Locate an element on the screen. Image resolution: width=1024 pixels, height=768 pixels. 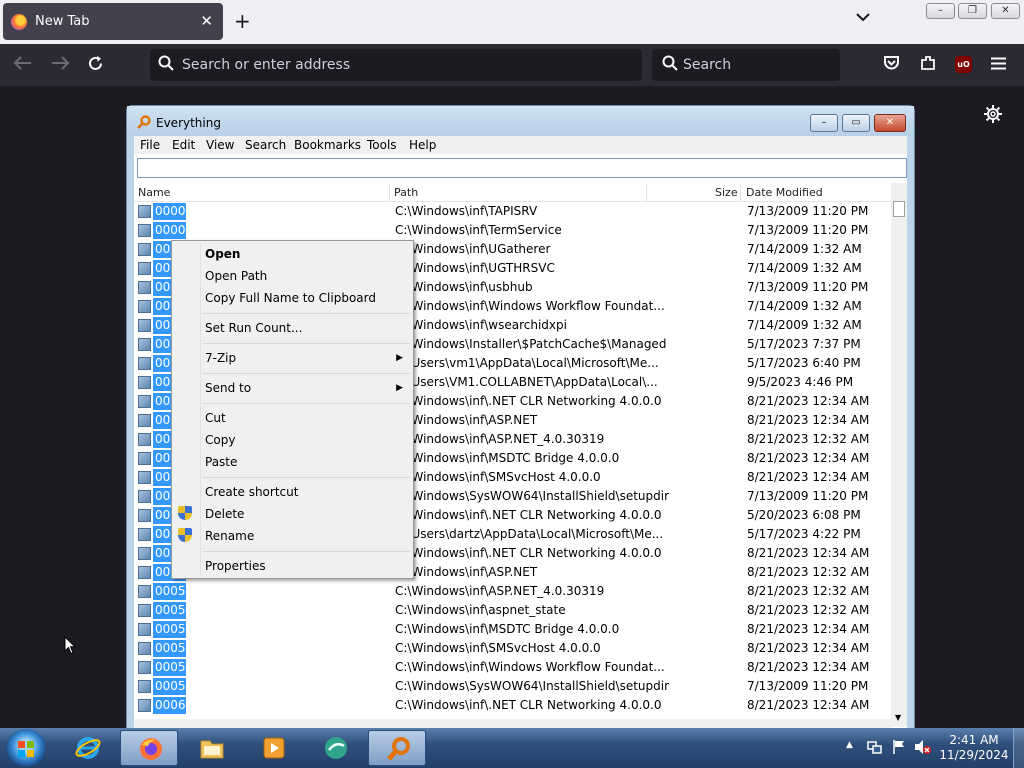
scrollbar-thumb is located at coordinates (899, 209).